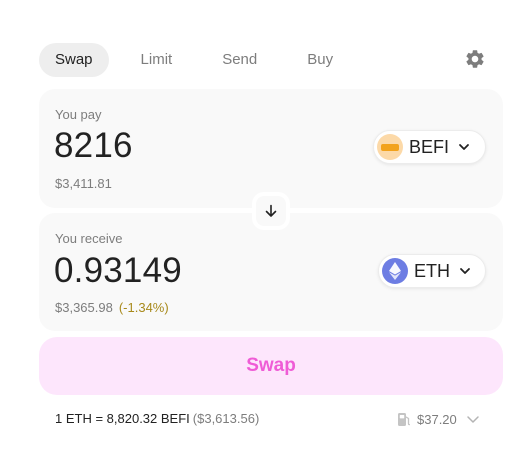  What do you see at coordinates (475, 59) in the screenshot?
I see `gear-icon` at bounding box center [475, 59].